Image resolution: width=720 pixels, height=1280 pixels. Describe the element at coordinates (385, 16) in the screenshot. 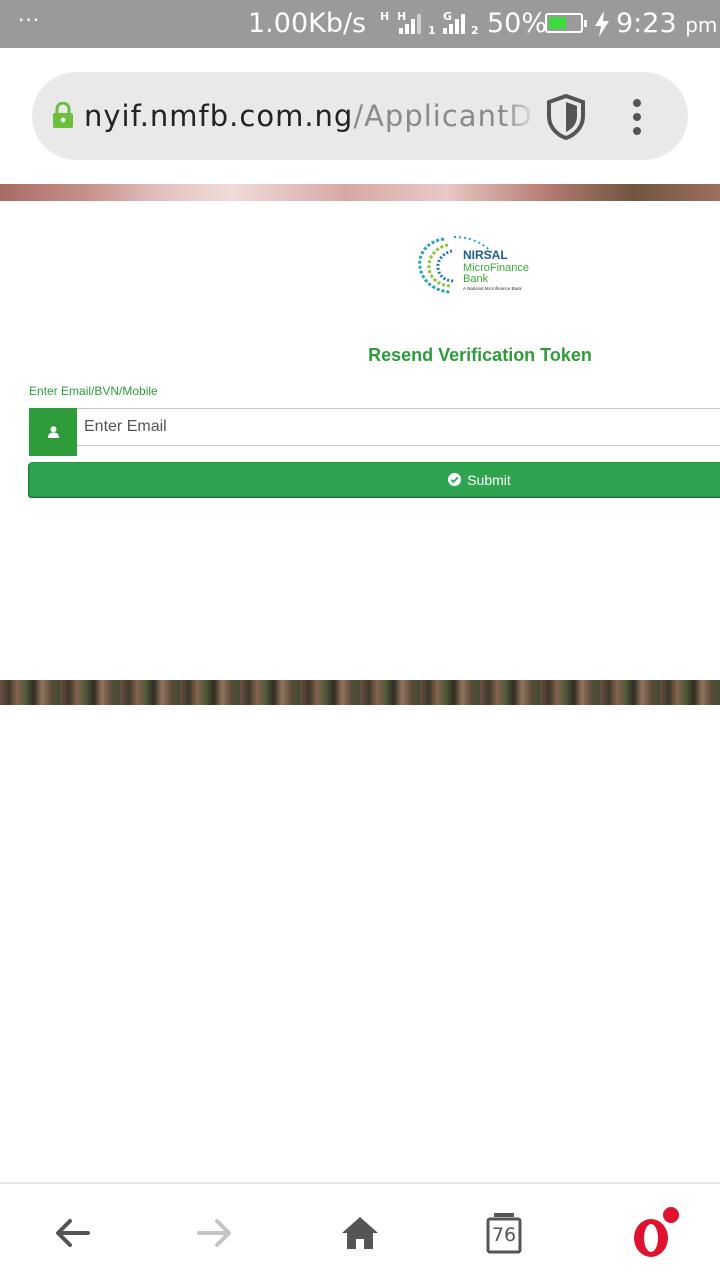

I see `sim1-network-type: H` at that location.